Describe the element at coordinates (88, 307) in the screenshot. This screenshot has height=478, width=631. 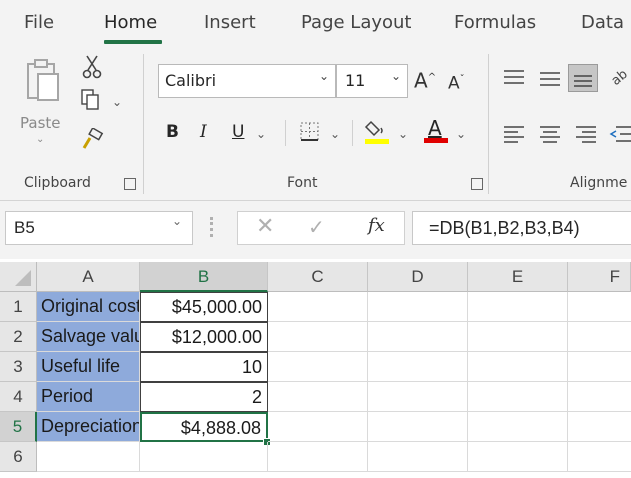
I see `cell-a1: Original cost` at that location.